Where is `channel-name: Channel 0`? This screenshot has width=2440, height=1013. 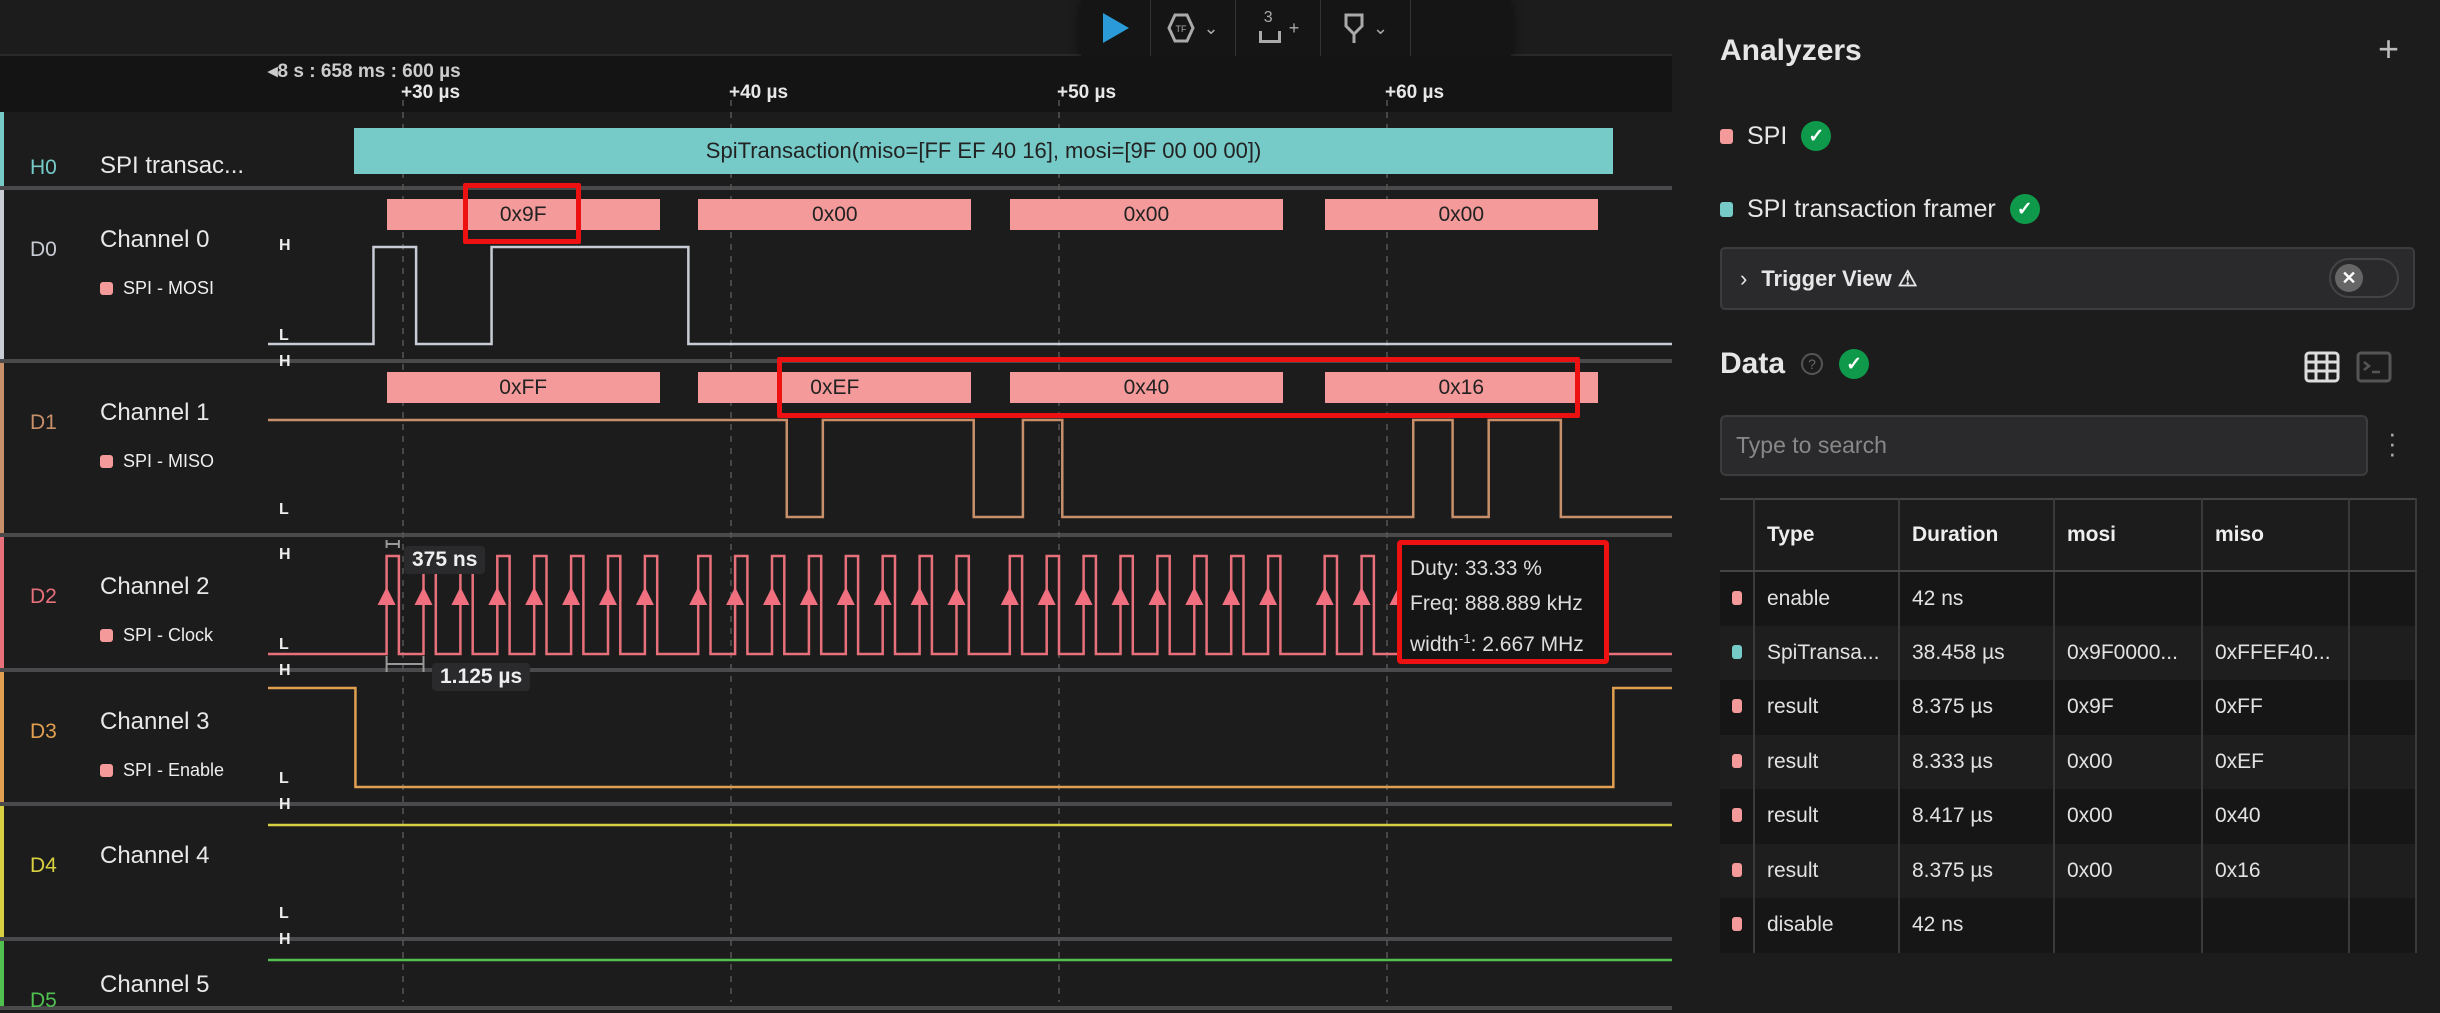 channel-name: Channel 0 is located at coordinates (154, 240).